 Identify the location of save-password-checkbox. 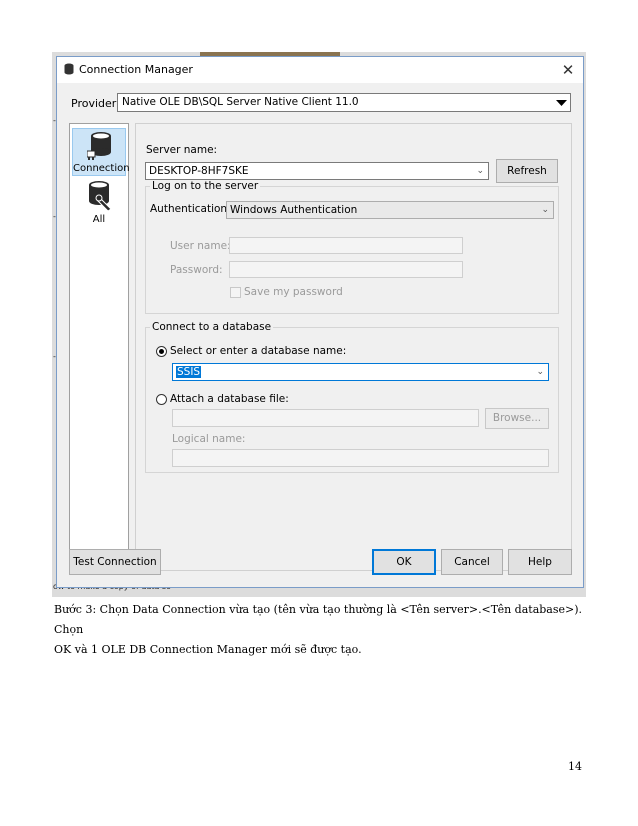
(235, 292).